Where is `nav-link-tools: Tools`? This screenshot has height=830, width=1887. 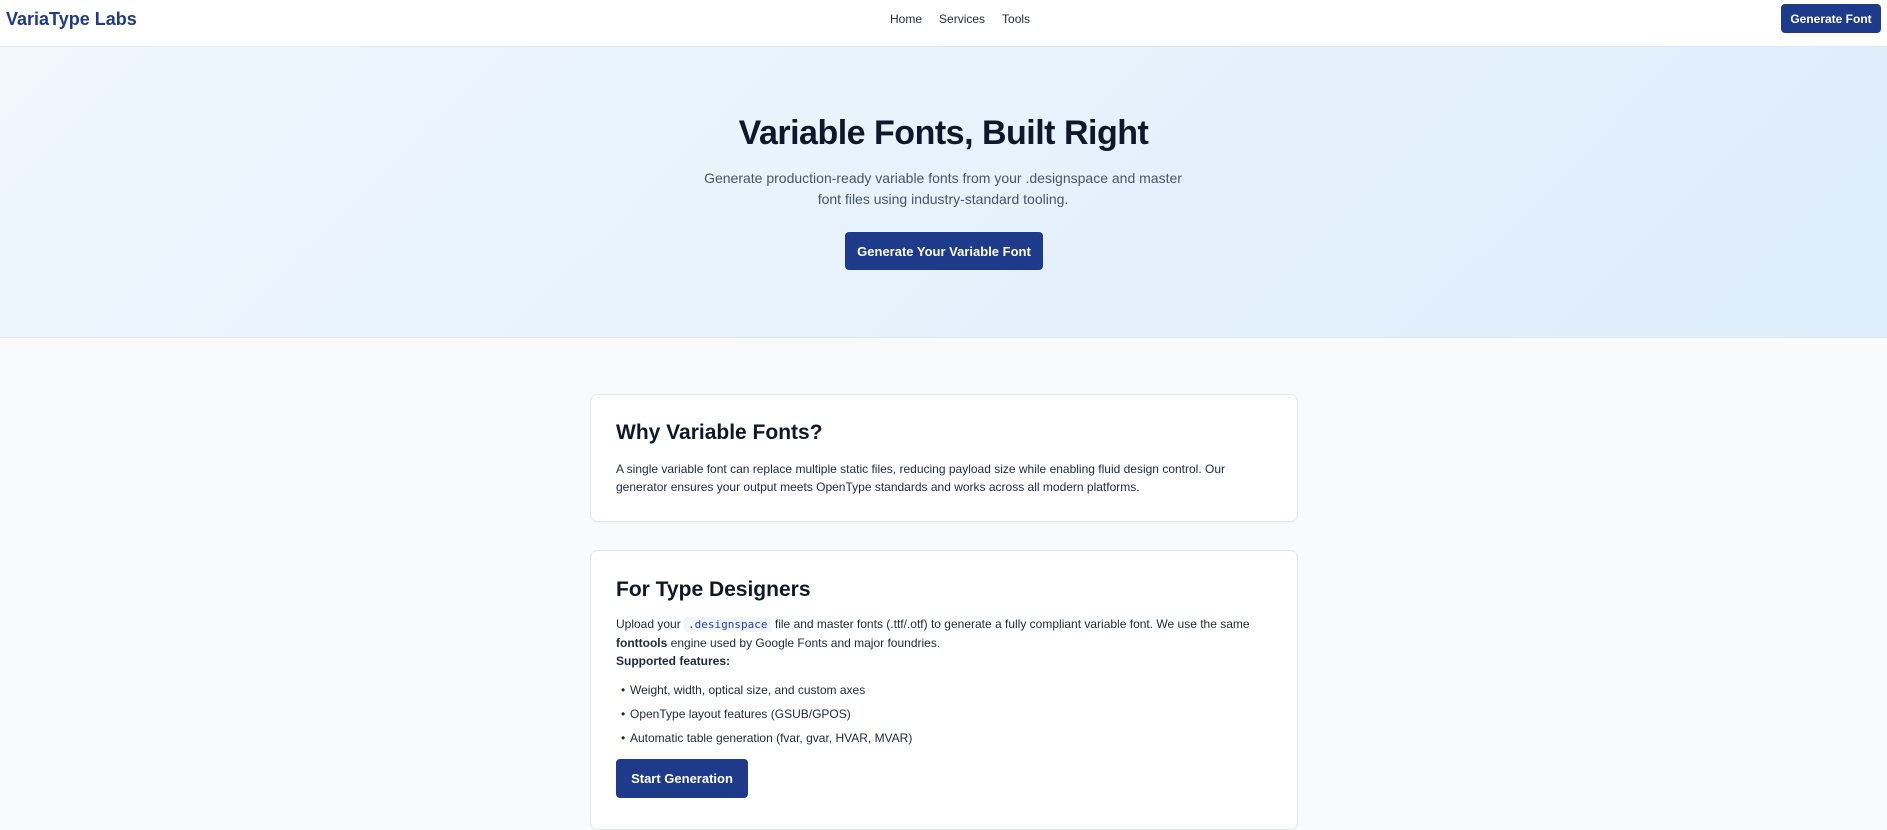
nav-link-tools: Tools is located at coordinates (1016, 19).